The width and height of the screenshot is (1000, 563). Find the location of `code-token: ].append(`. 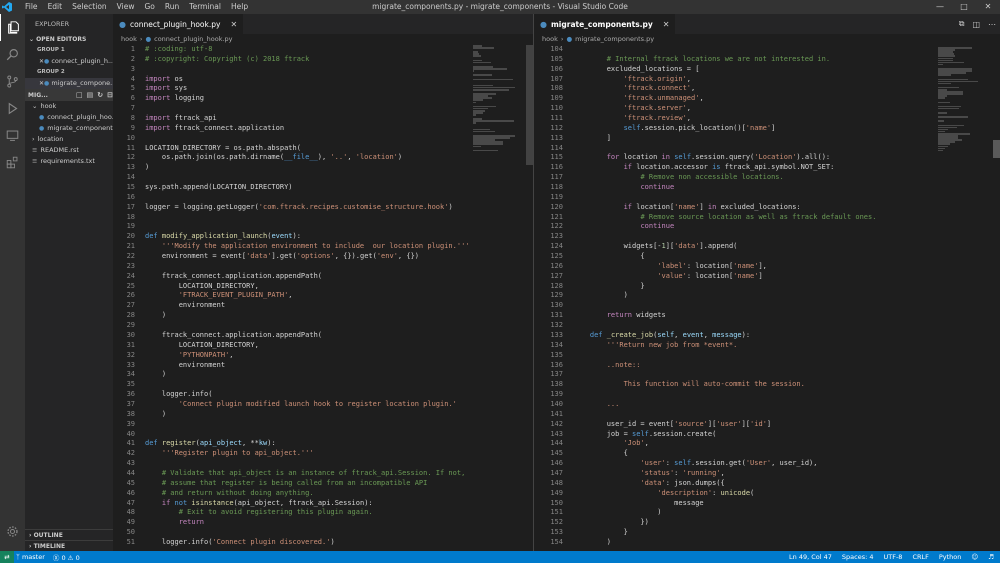

code-token: ].append( is located at coordinates (718, 246).